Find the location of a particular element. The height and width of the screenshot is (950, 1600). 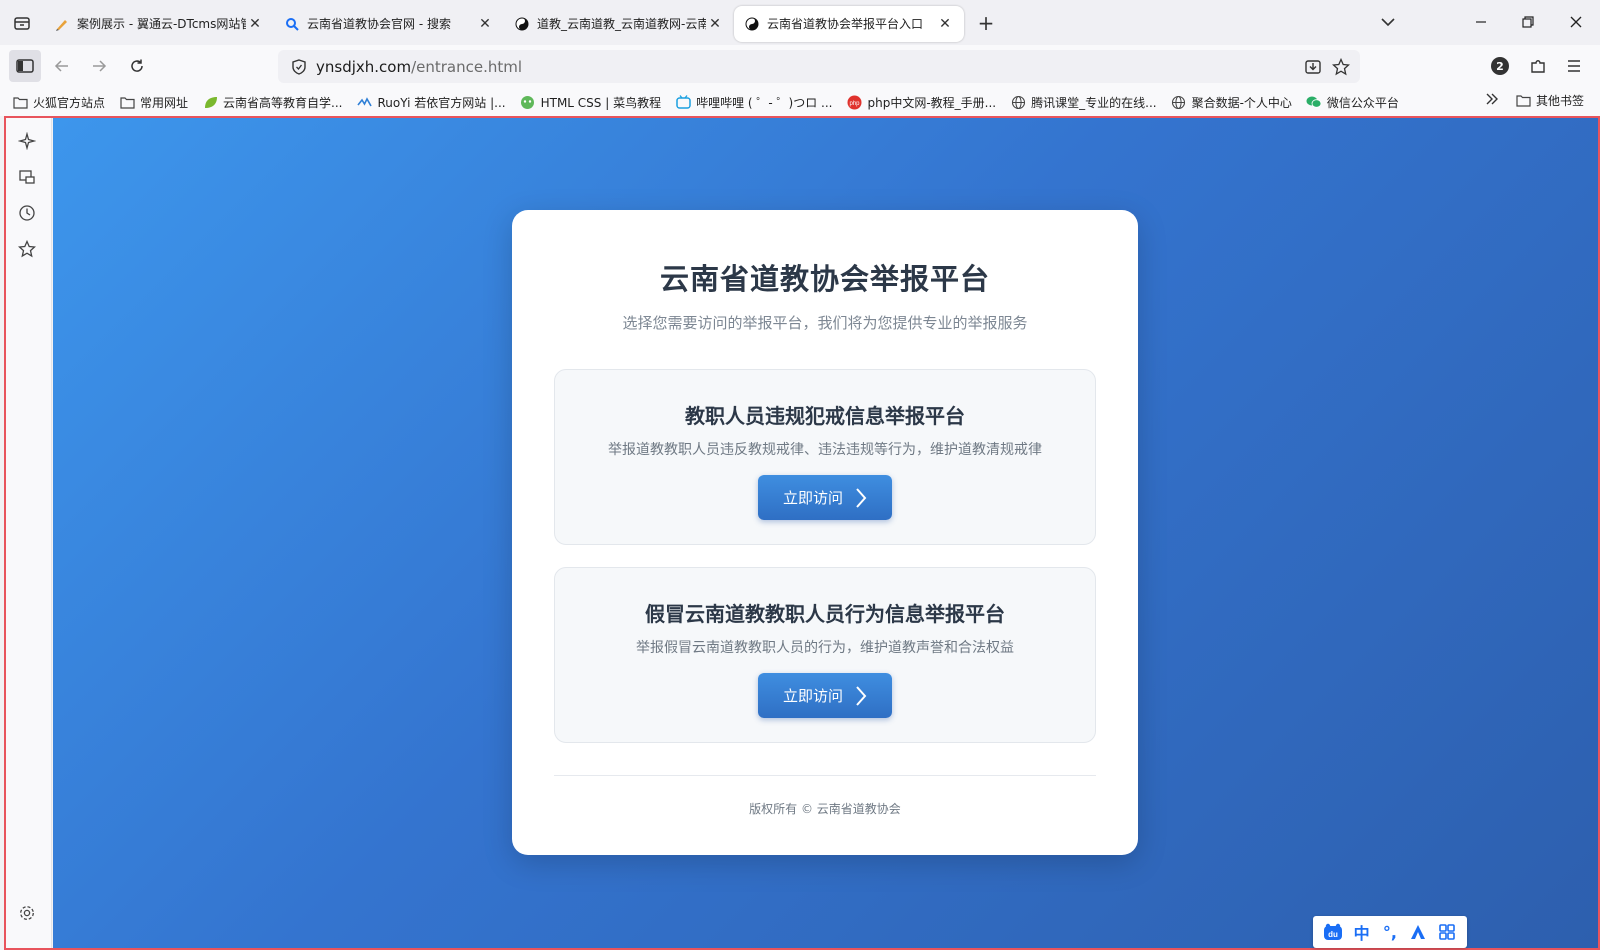

svg-text: php is located at coordinates (854, 104).